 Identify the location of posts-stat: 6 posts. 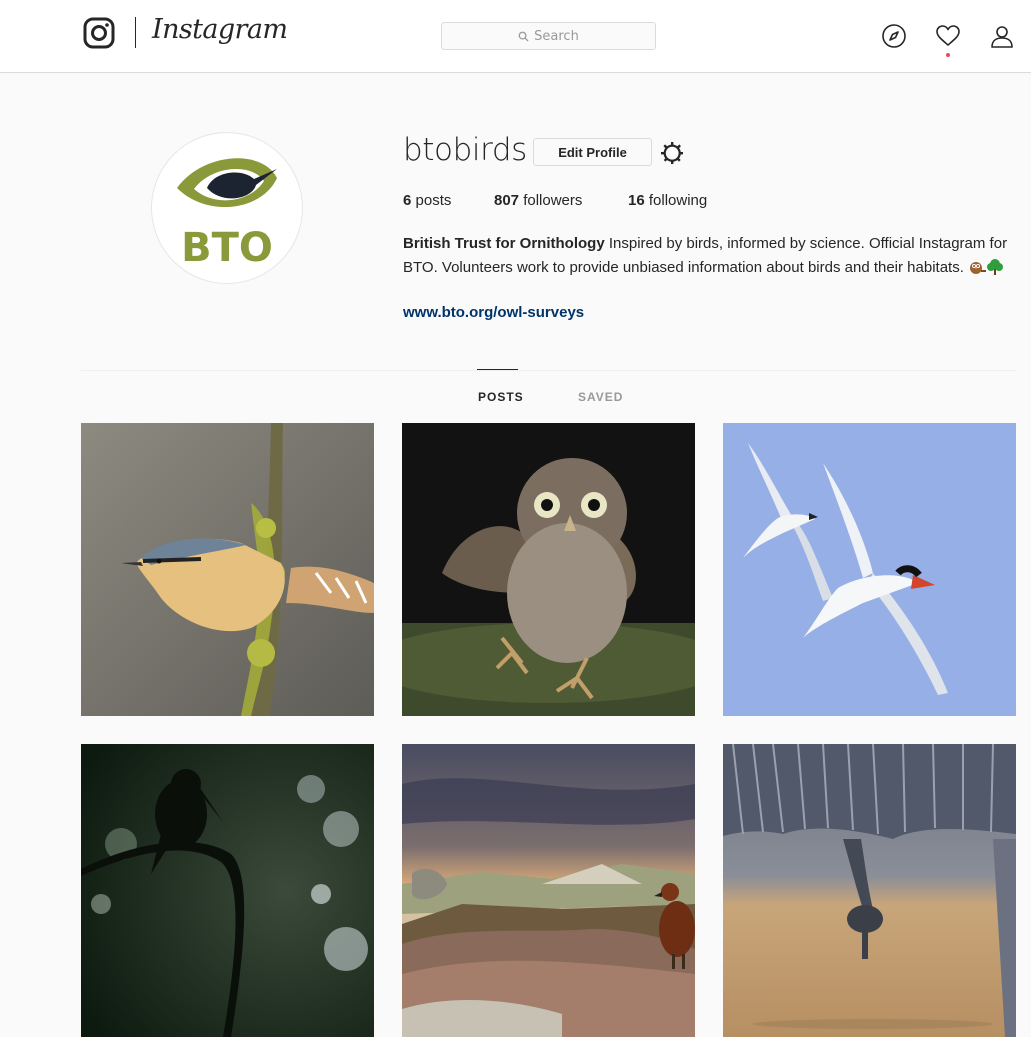
(427, 200).